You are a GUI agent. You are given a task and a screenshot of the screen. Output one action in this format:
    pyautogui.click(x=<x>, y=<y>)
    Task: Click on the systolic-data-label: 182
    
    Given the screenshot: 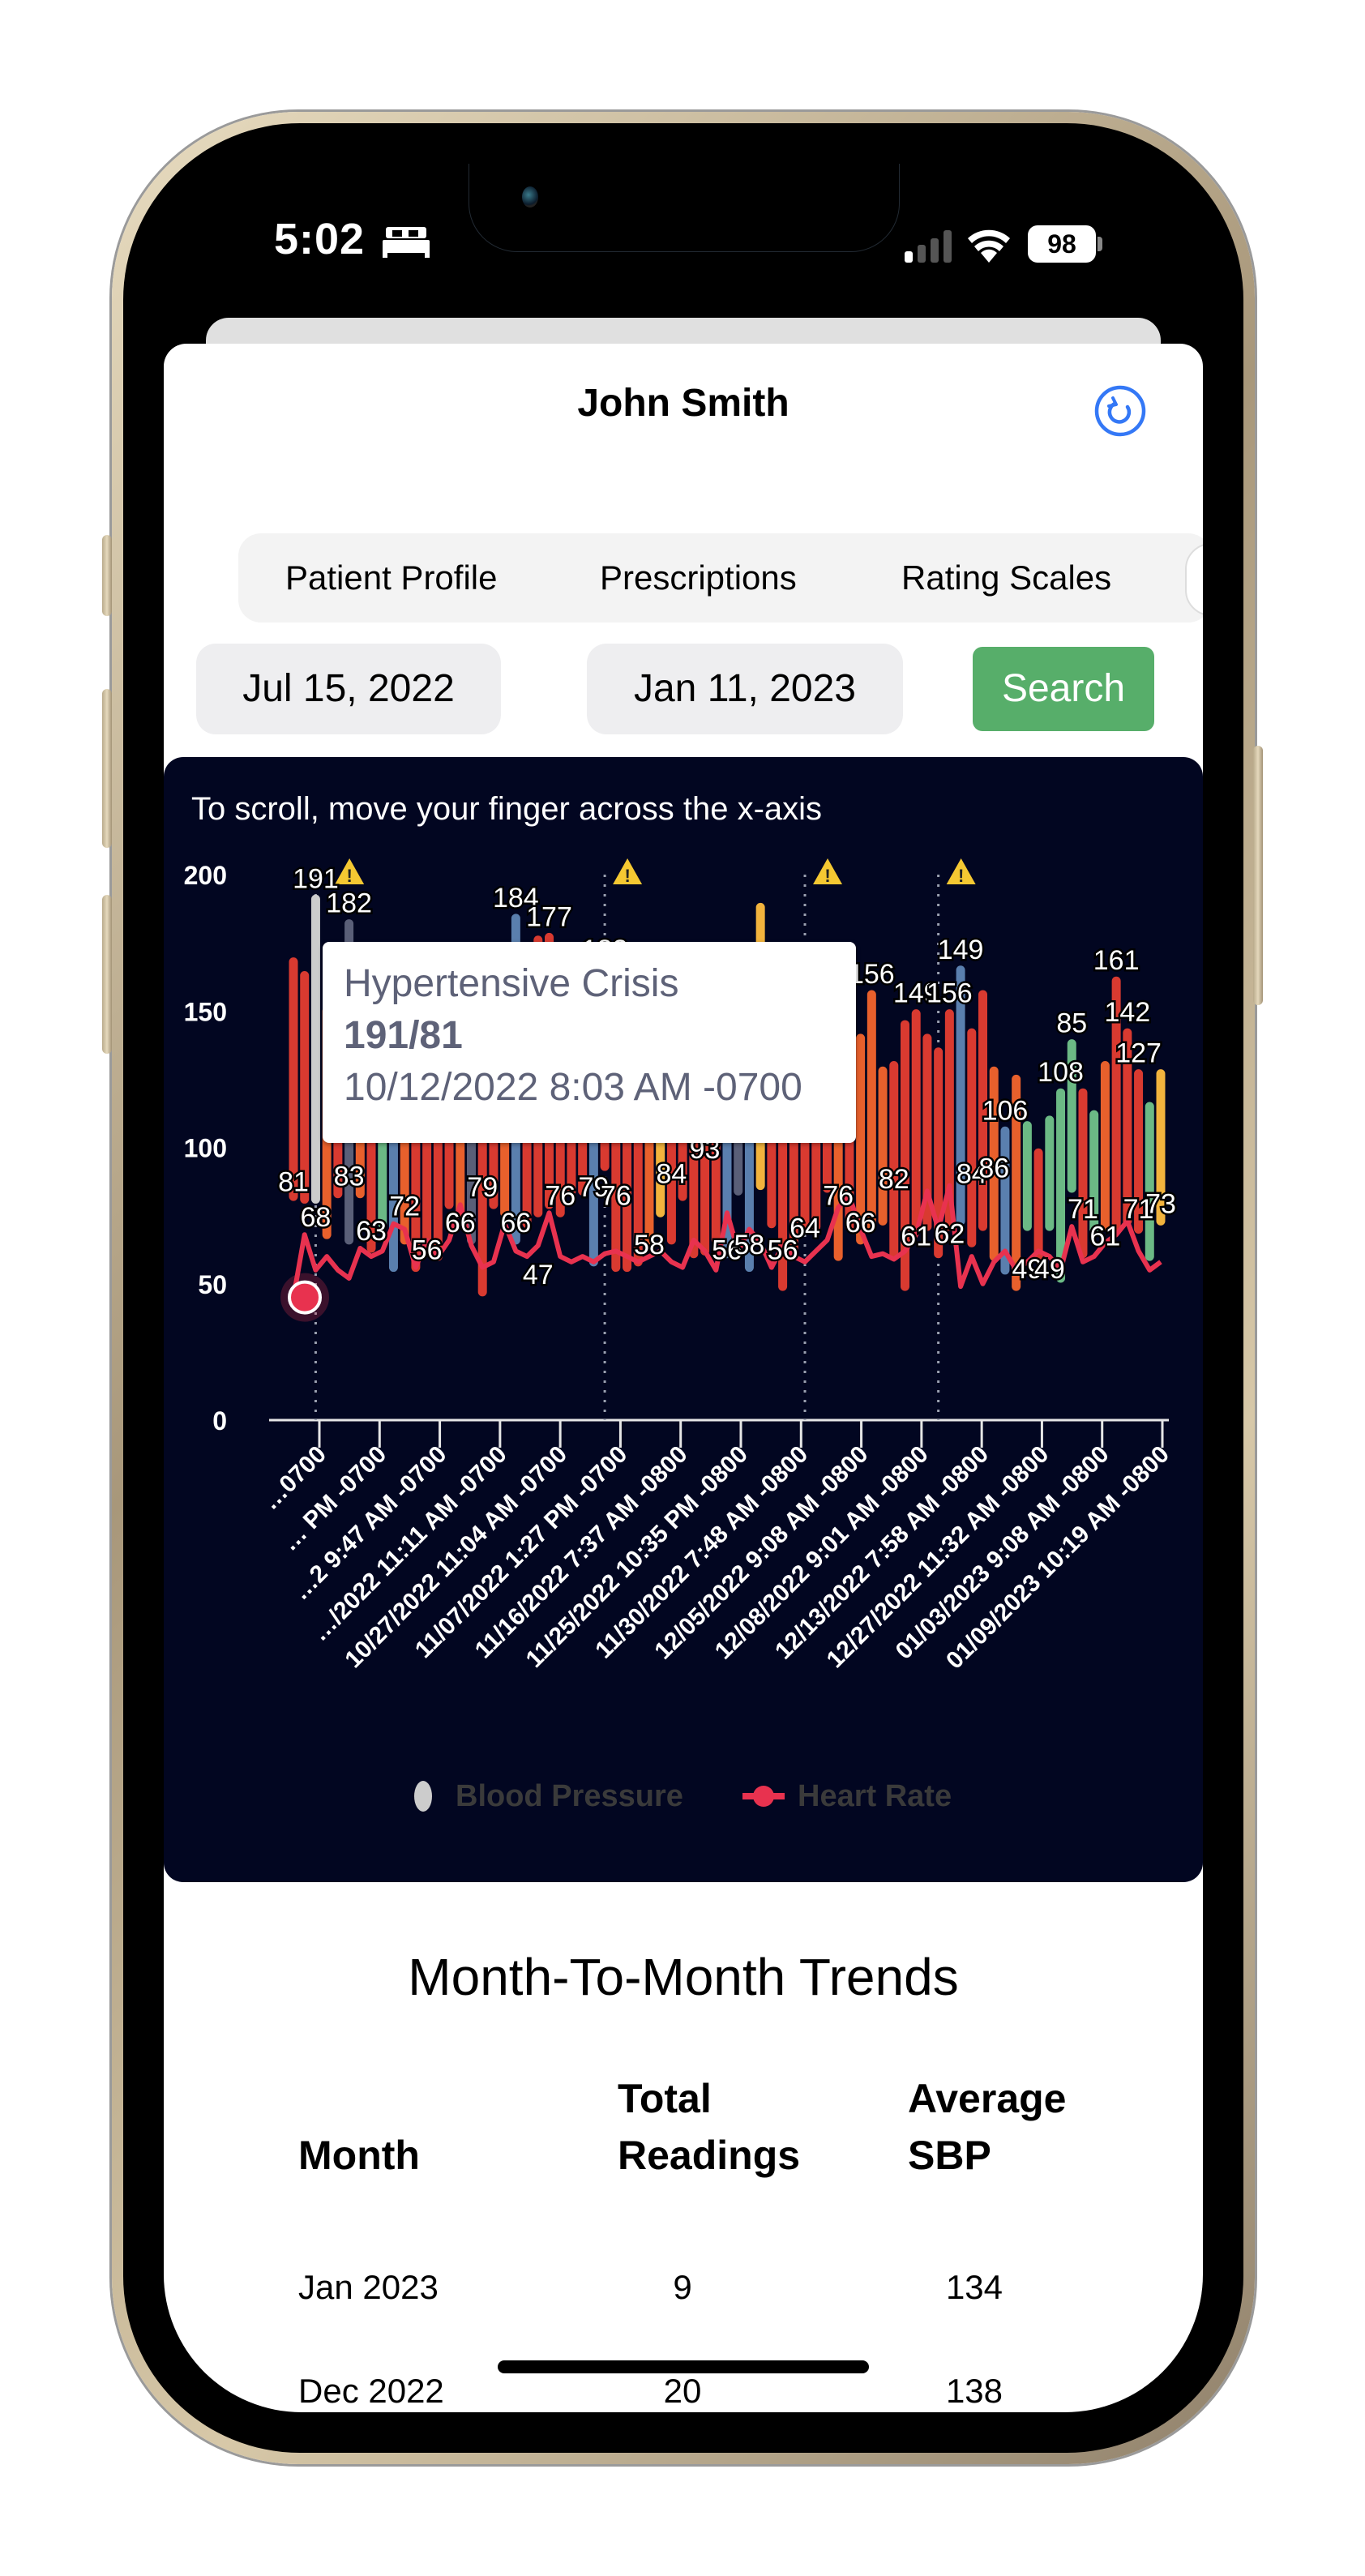 What is the action you would take?
    pyautogui.click(x=349, y=903)
    